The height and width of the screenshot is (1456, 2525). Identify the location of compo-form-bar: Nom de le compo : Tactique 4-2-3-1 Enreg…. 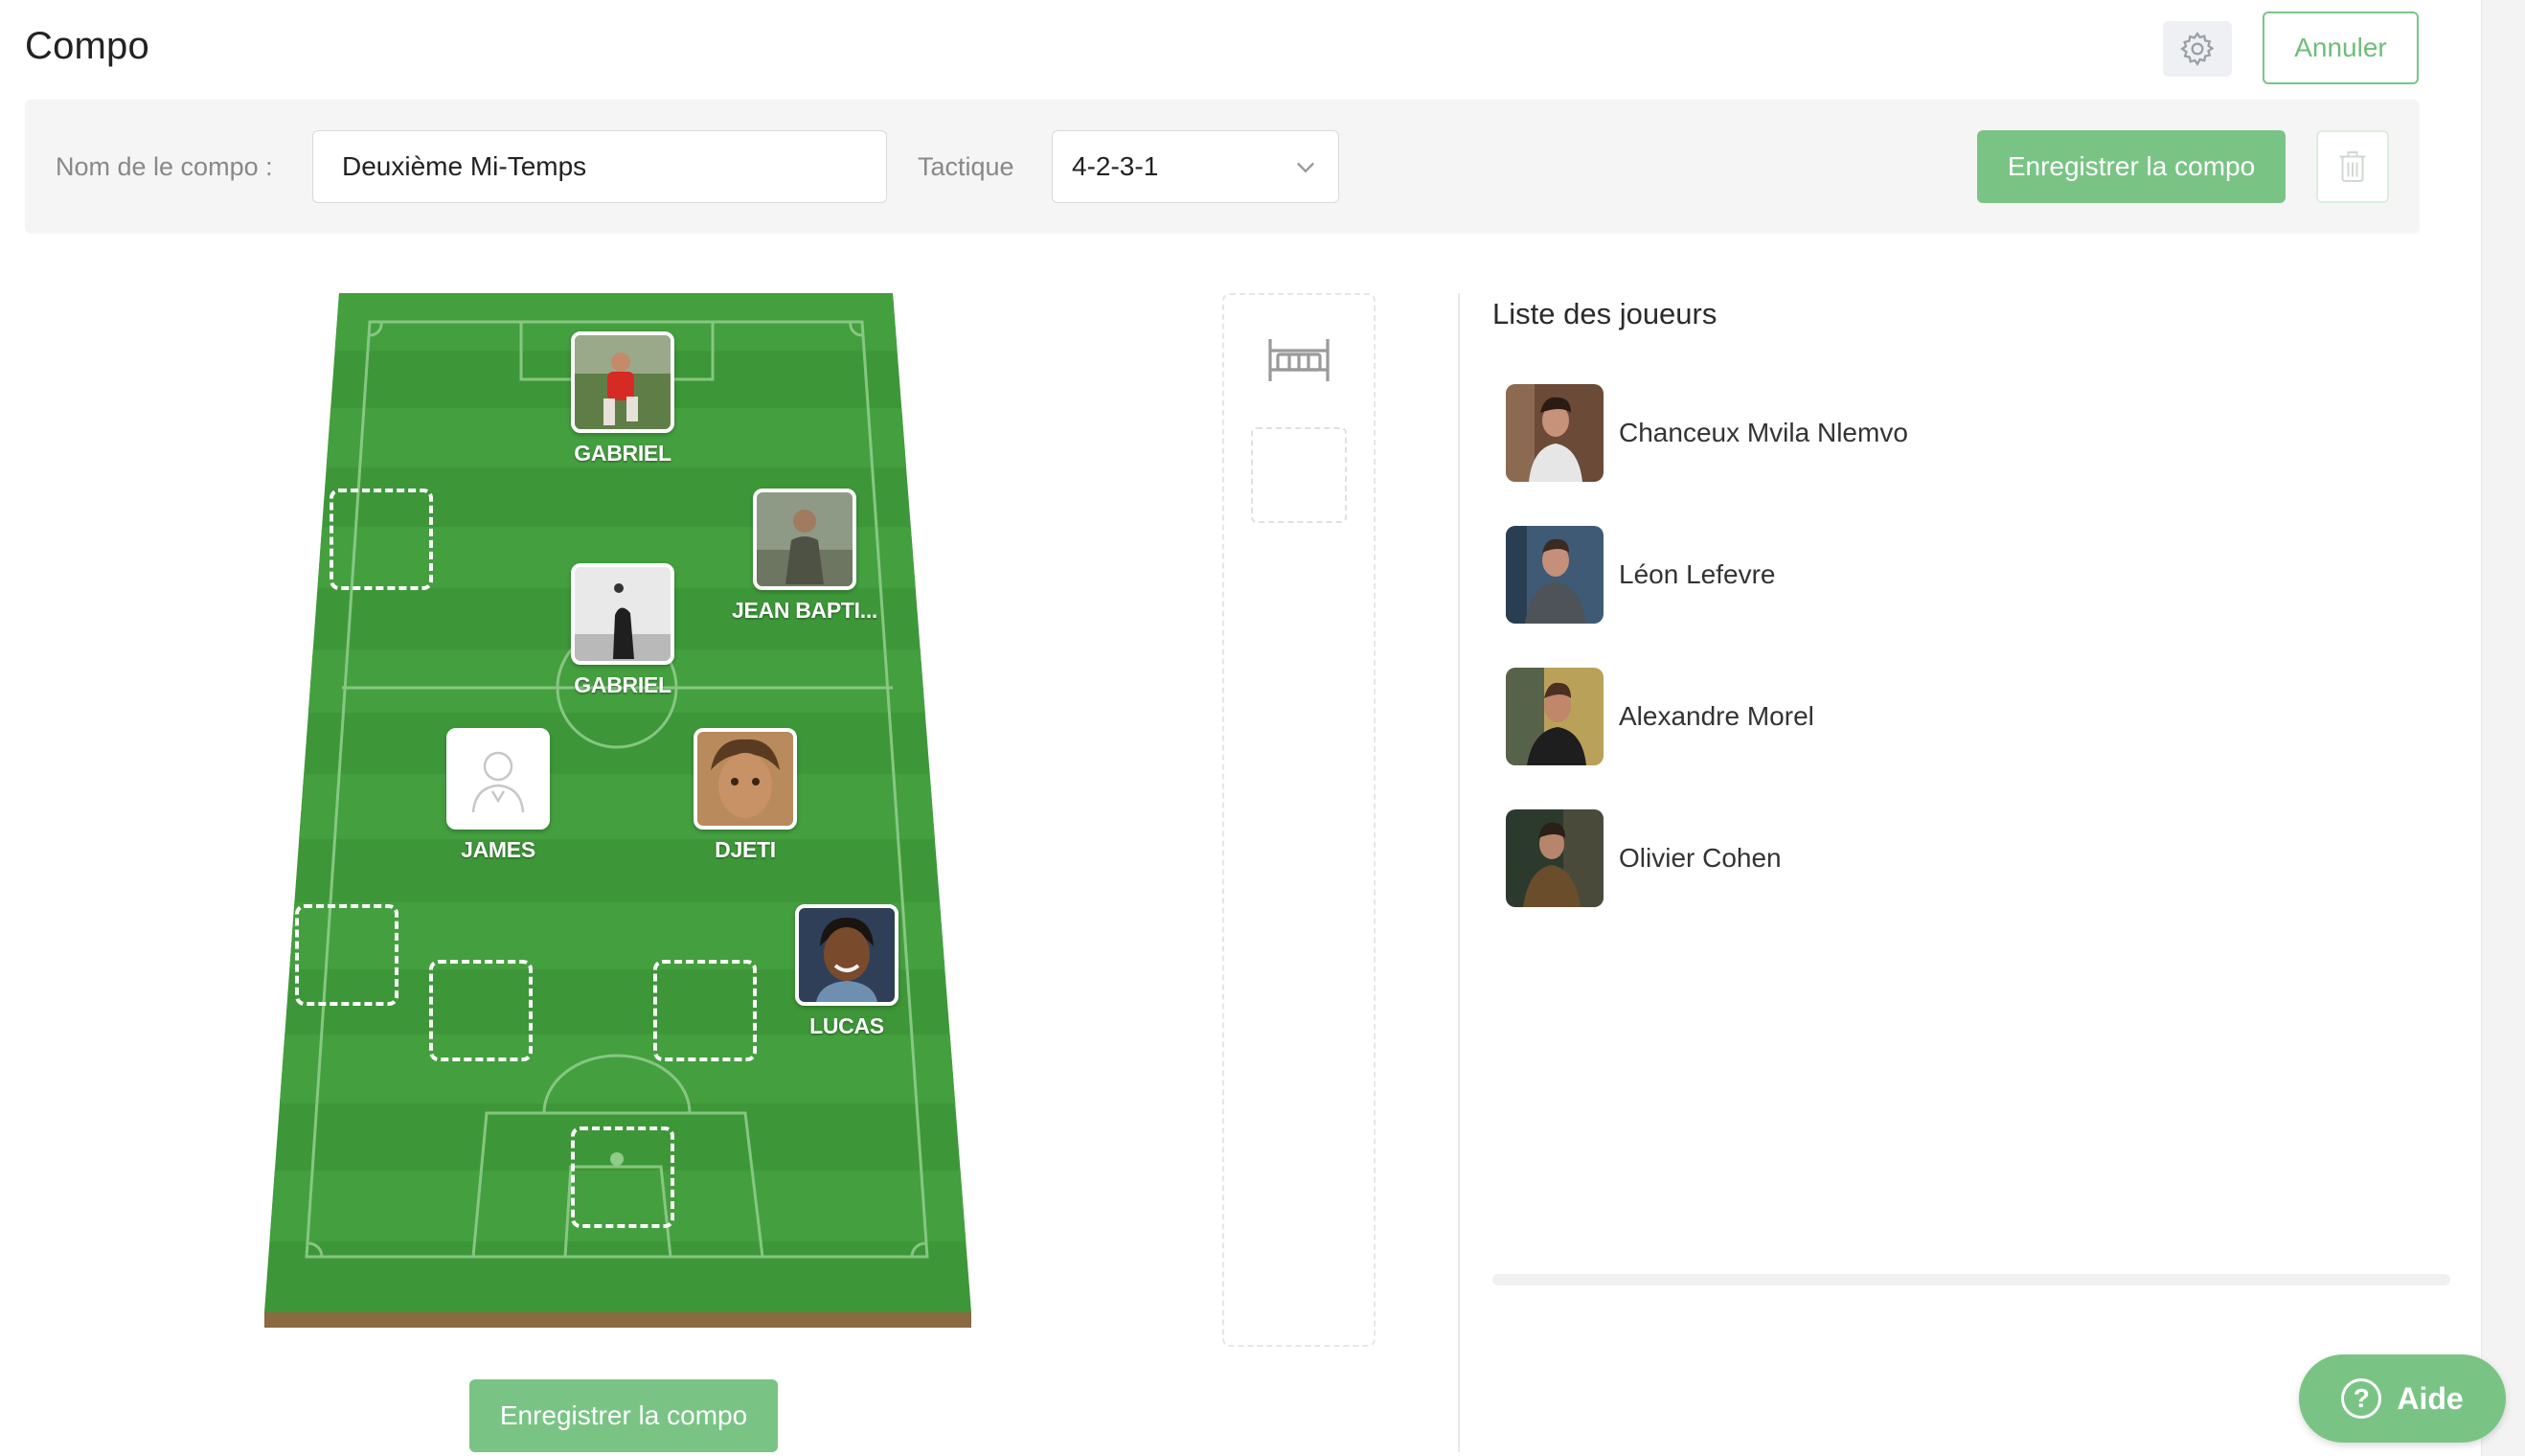
(1222, 167).